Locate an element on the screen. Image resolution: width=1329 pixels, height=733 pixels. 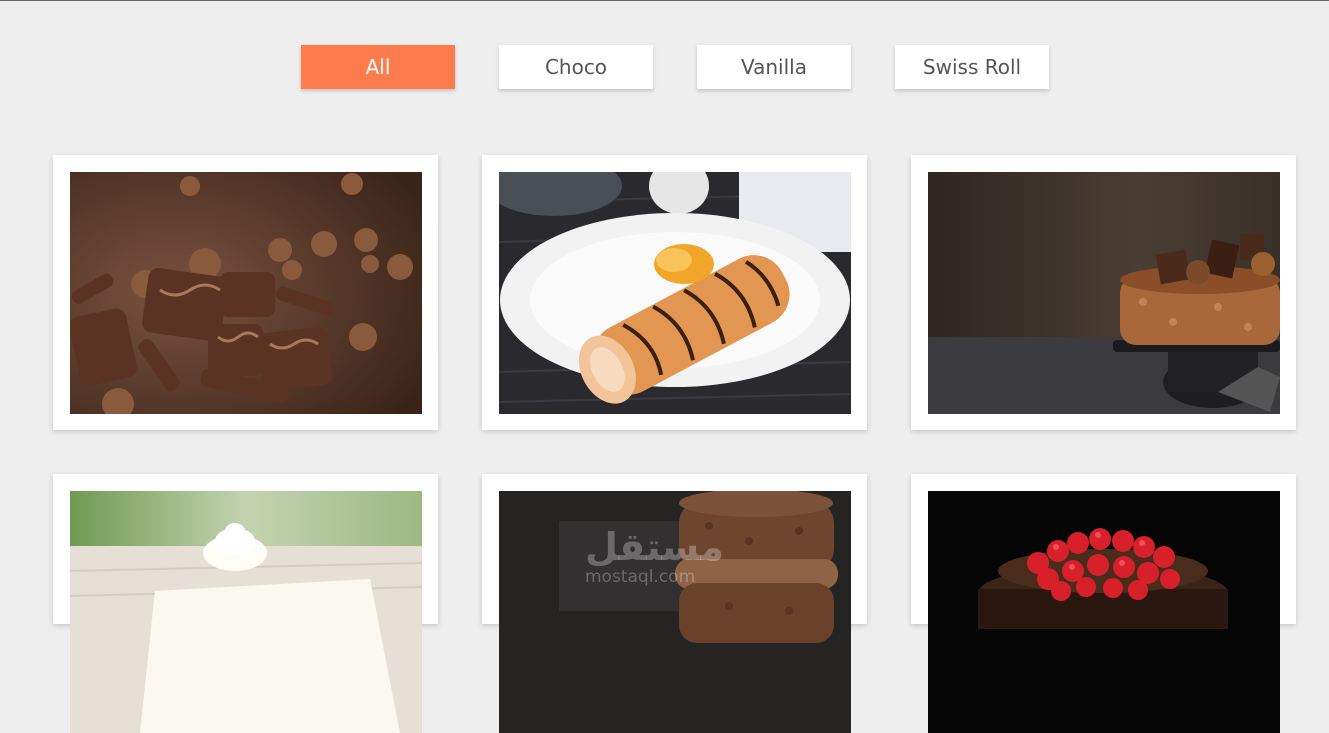
gallery-card-chocolate-cake is located at coordinates (1103, 292).